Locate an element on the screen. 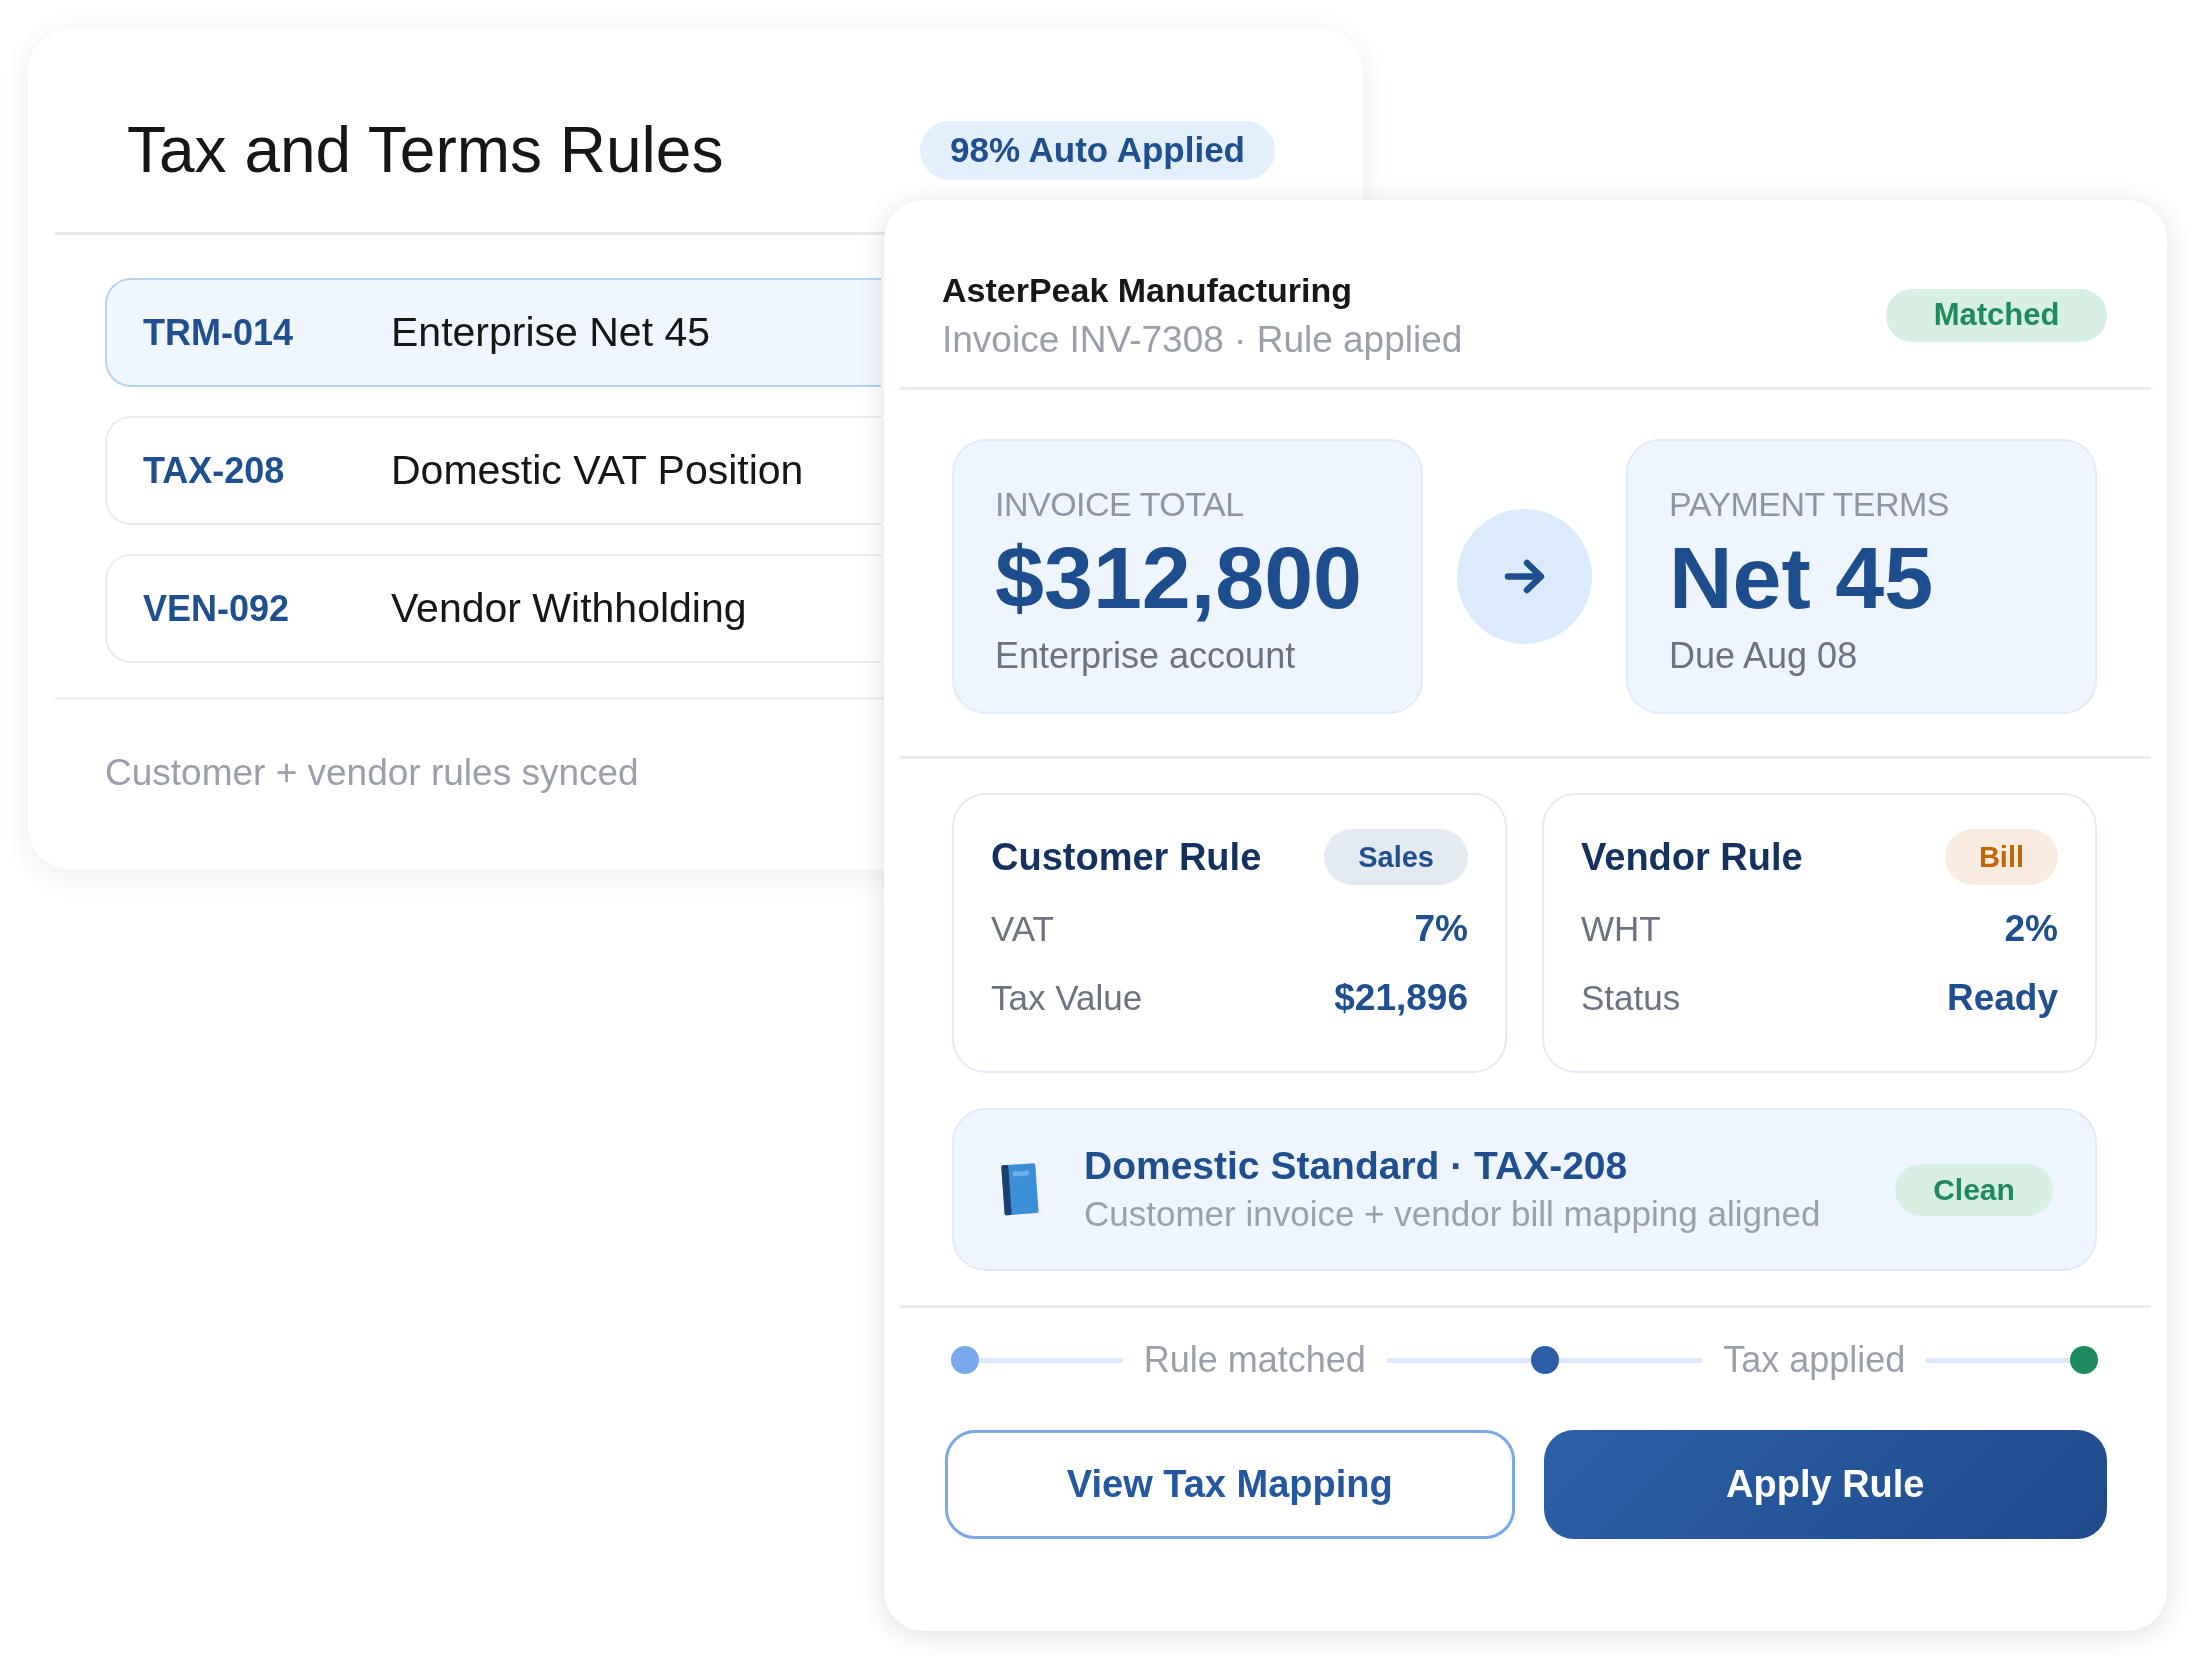 The image size is (2192, 1656). rule-name: Enterprise Net 45 is located at coordinates (551, 332).